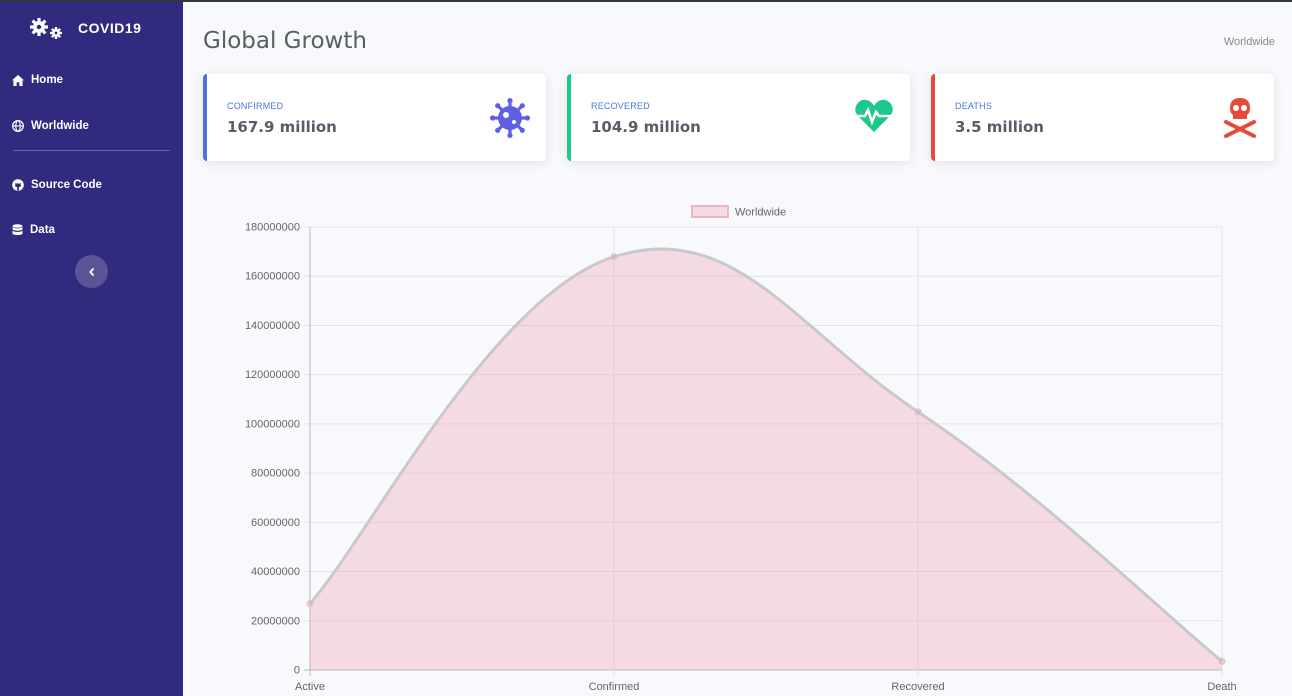 The height and width of the screenshot is (696, 1292). What do you see at coordinates (275, 572) in the screenshot?
I see `y-tick-label: 40000000` at bounding box center [275, 572].